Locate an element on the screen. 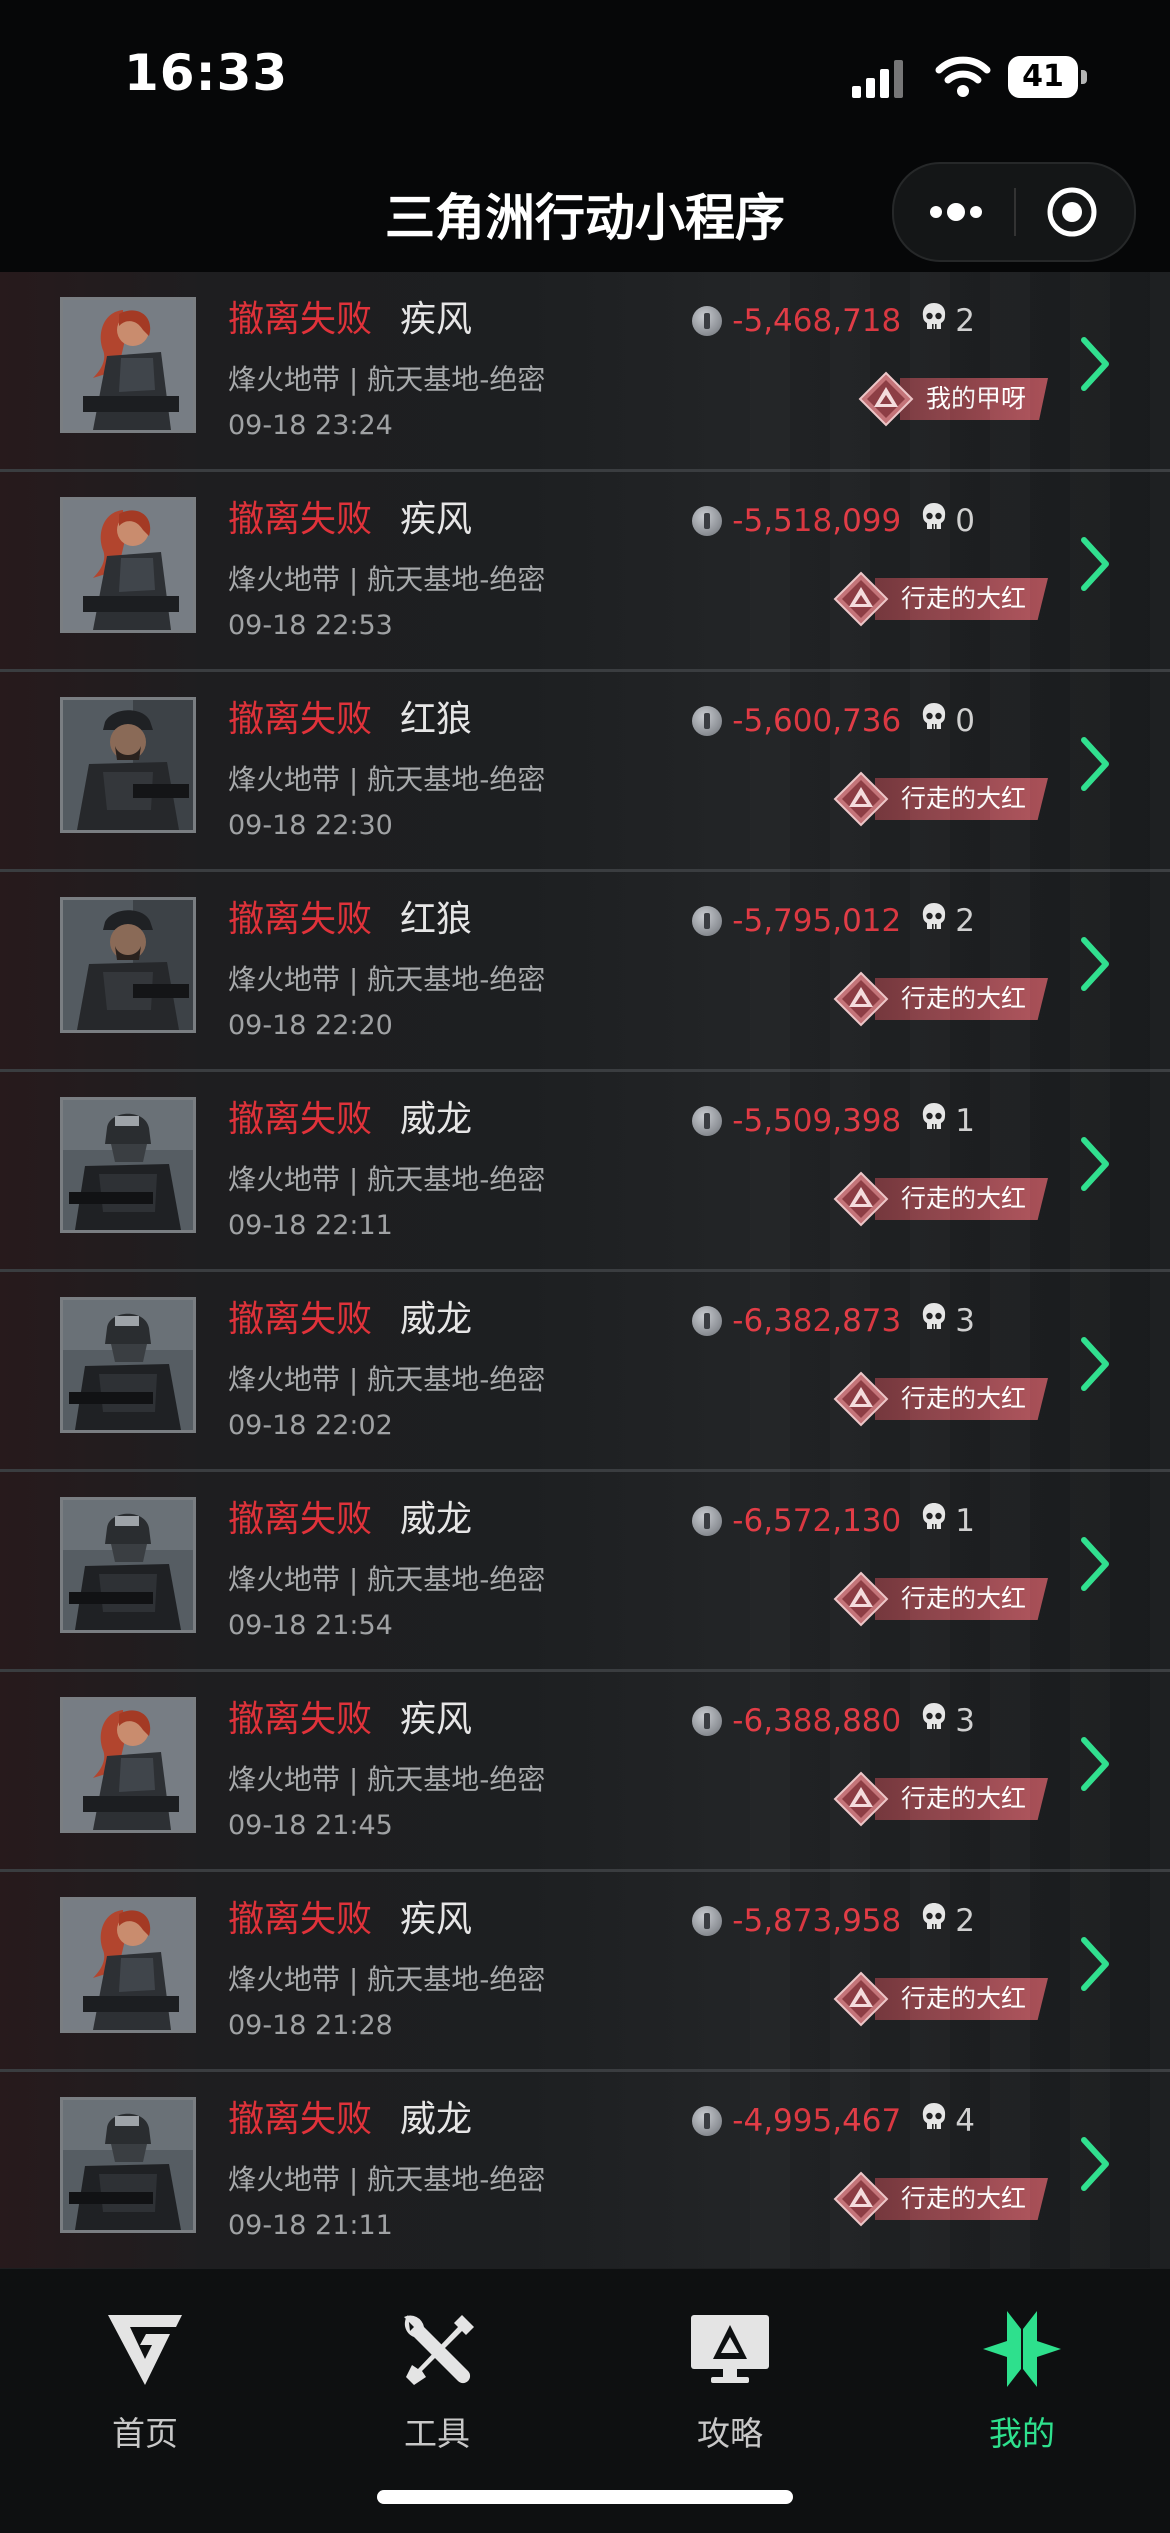  kill-number: 0 is located at coordinates (965, 521).